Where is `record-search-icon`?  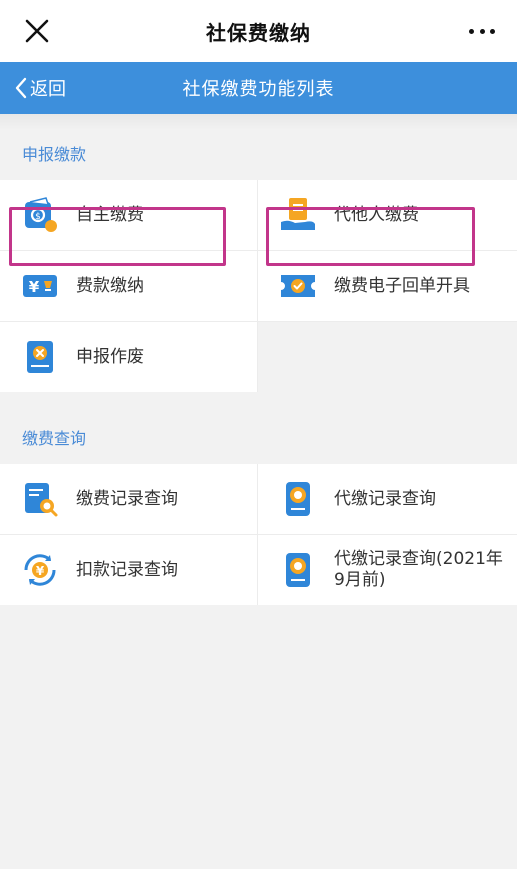 record-search-icon is located at coordinates (40, 499).